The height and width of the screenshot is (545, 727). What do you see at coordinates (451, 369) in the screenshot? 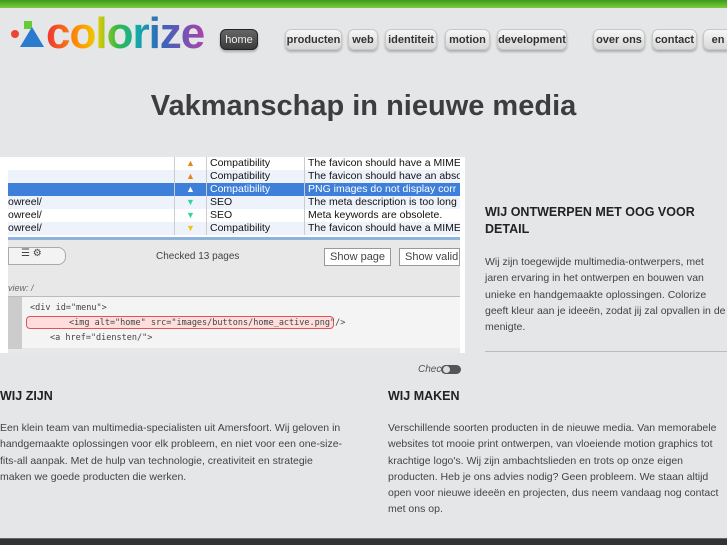
I see `slider-toggle` at bounding box center [451, 369].